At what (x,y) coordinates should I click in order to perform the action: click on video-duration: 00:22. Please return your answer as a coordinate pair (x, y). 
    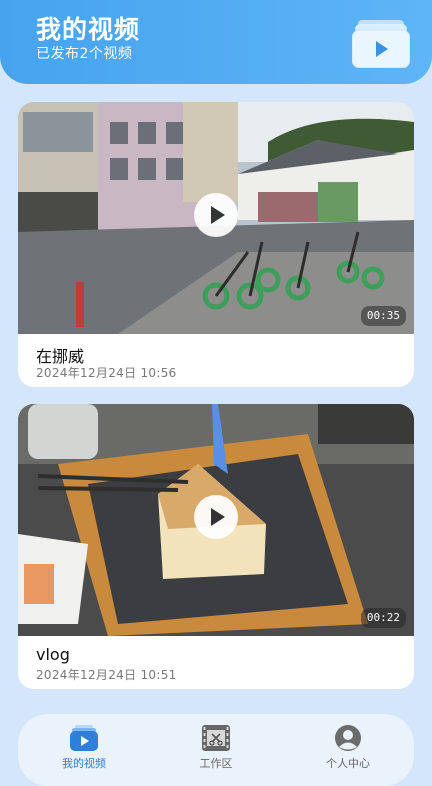
    Looking at the image, I should click on (383, 618).